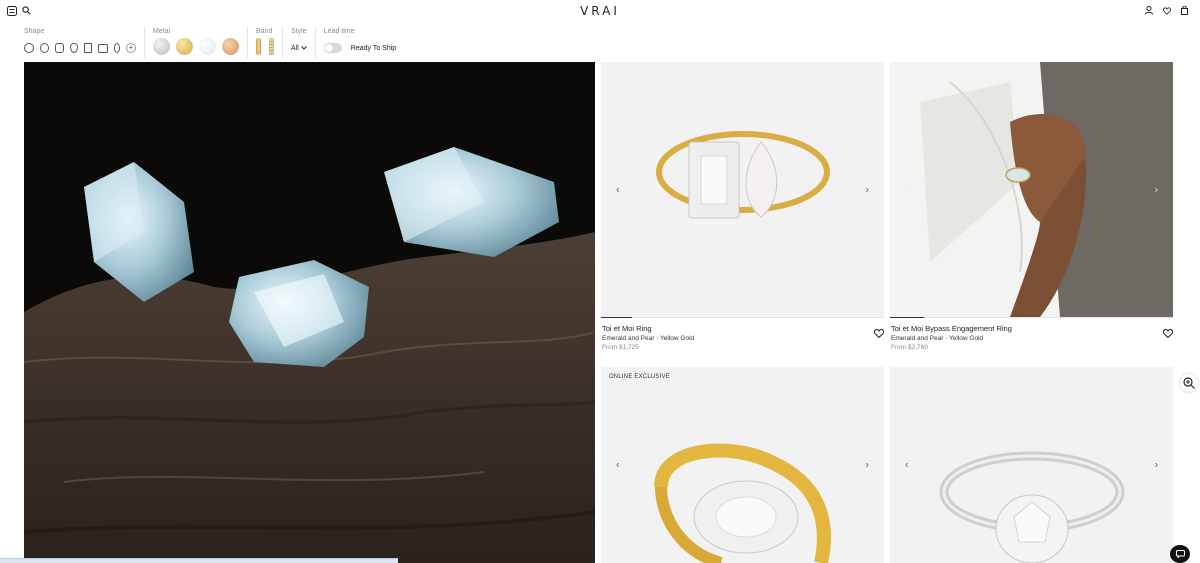 This screenshot has height=563, width=1200. I want to click on chat-button, so click(1180, 554).